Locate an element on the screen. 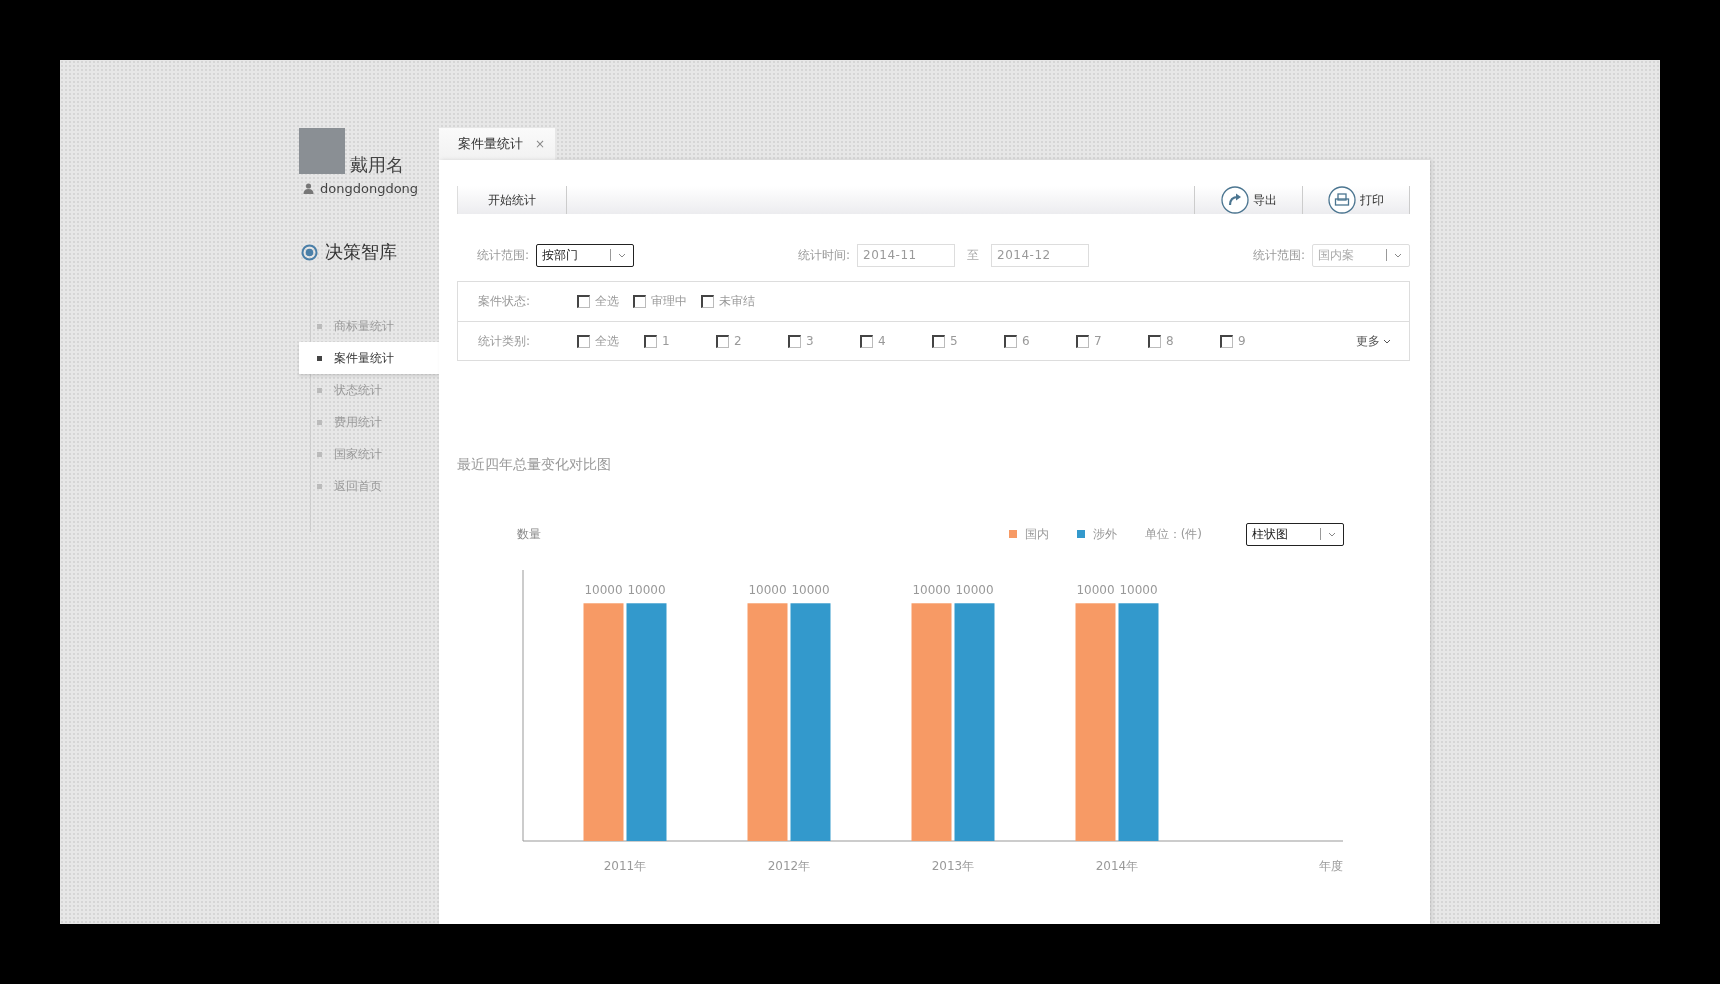  legend-label: 涉外 is located at coordinates (1104, 534).